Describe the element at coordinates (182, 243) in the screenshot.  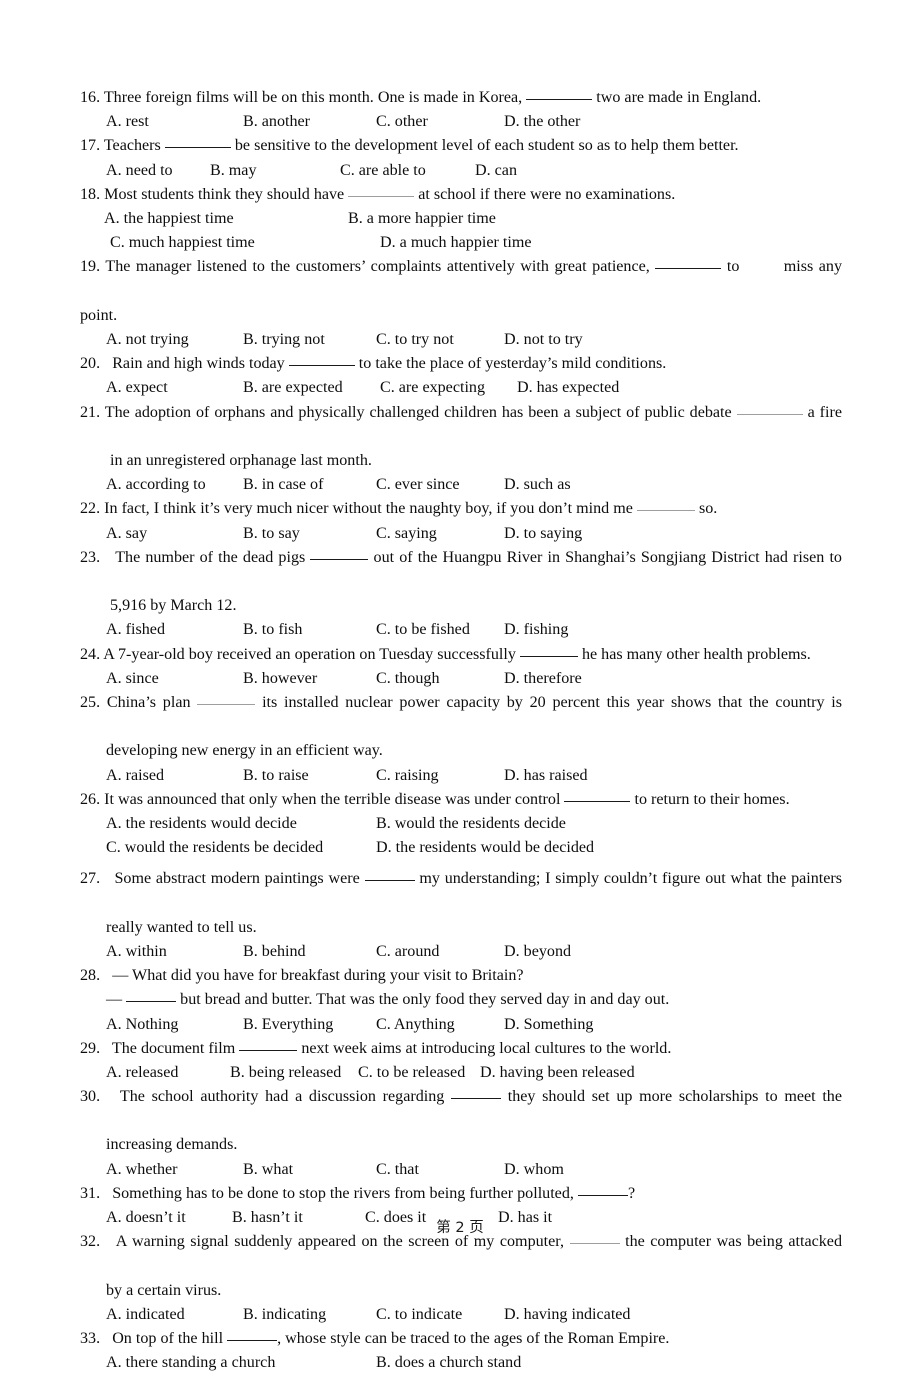
I see `option-c: C. much happiest time` at that location.